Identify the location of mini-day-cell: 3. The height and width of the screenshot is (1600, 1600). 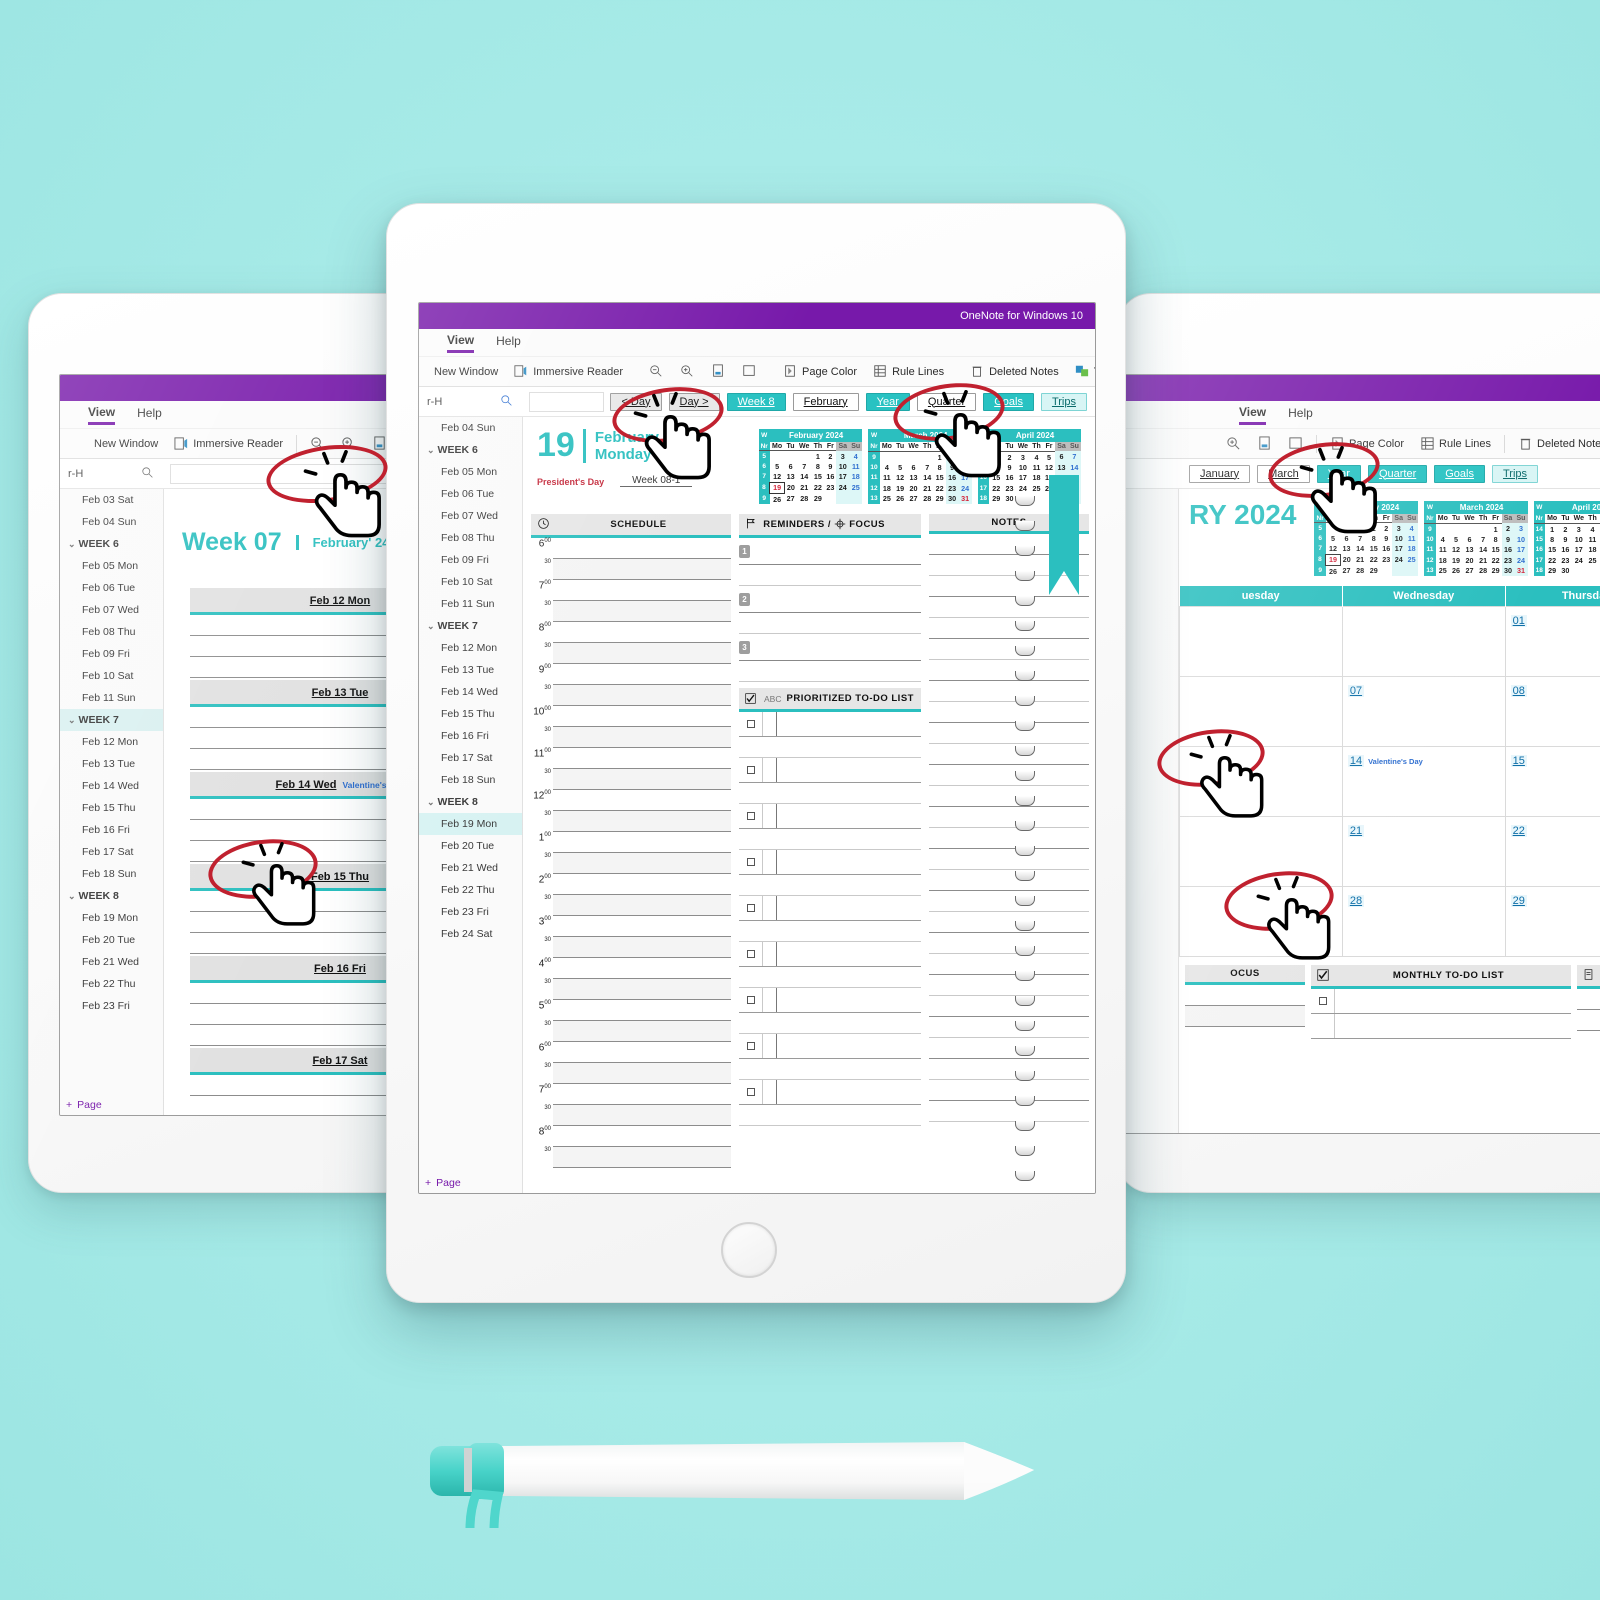
(965, 457).